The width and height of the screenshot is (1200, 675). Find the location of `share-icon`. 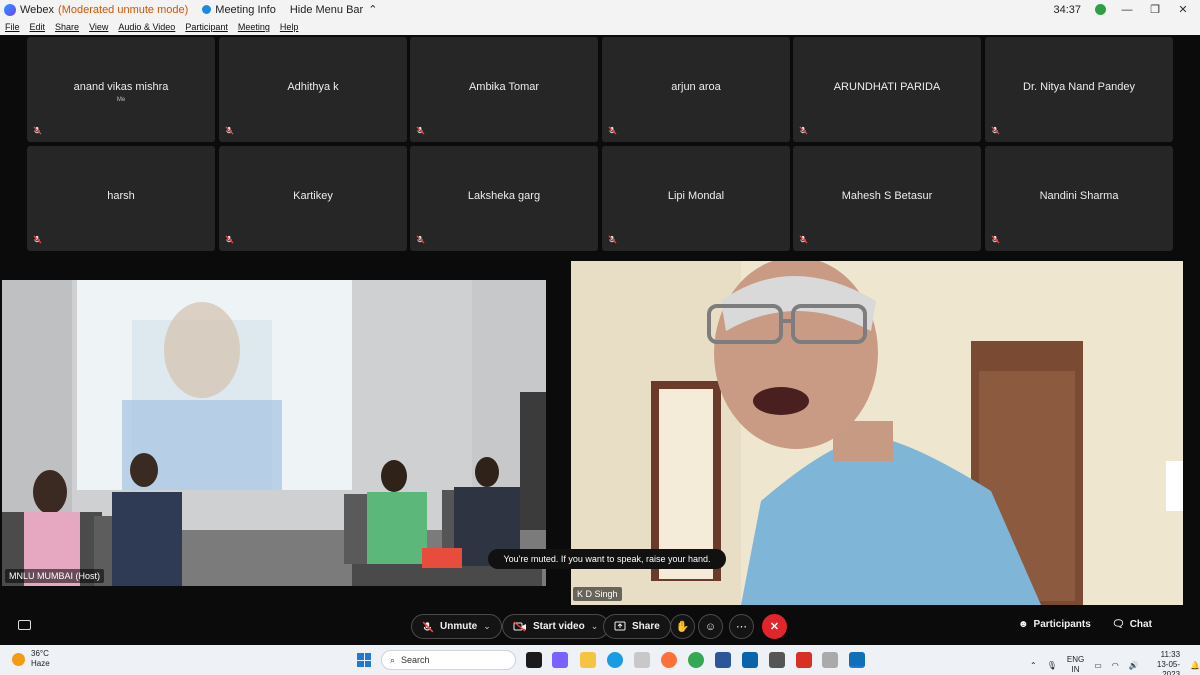

share-icon is located at coordinates (620, 626).